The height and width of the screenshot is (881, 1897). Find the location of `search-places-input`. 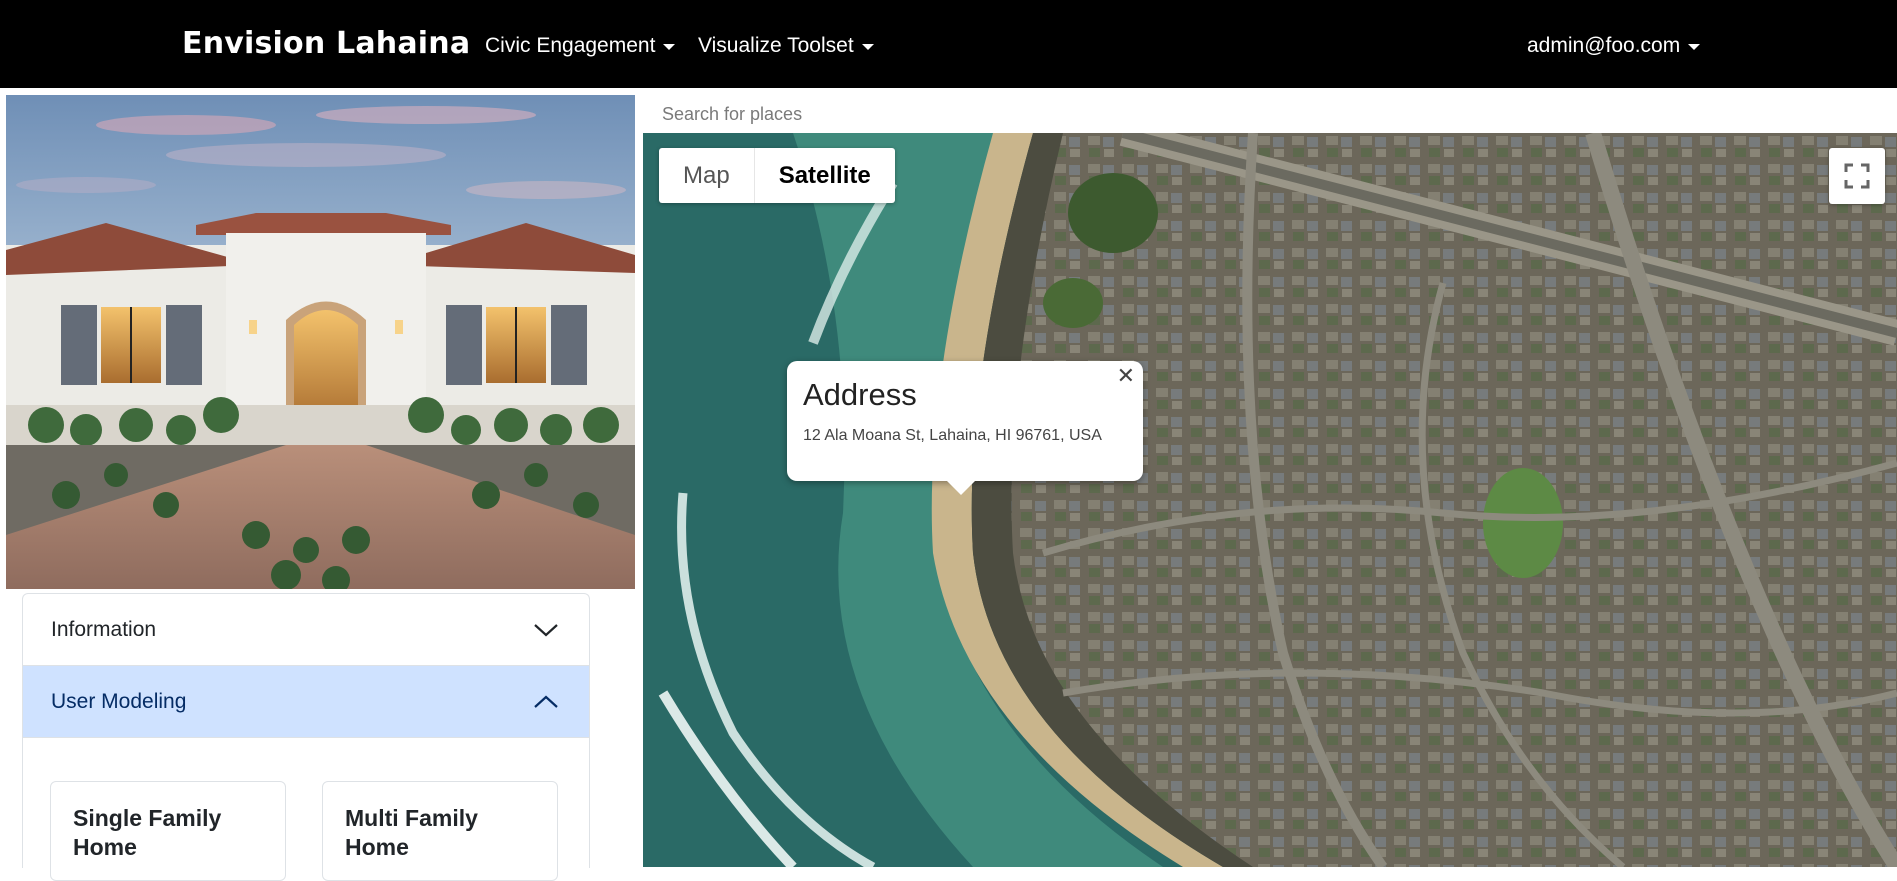

search-places-input is located at coordinates (1270, 114).